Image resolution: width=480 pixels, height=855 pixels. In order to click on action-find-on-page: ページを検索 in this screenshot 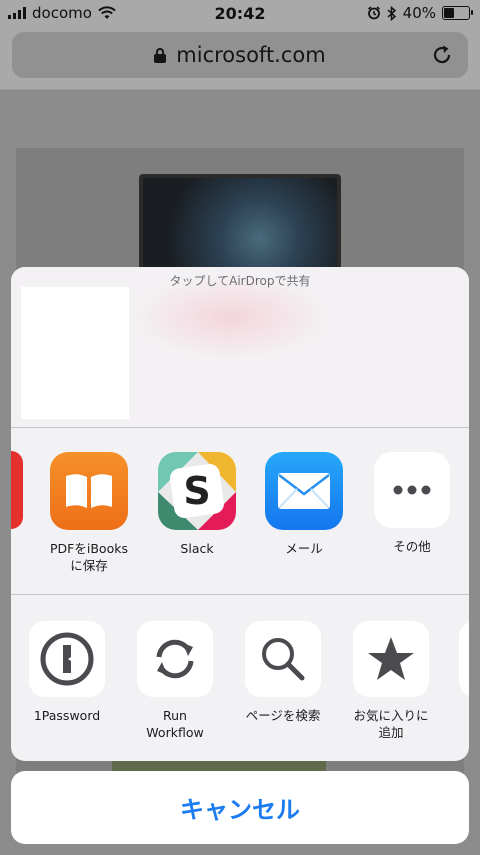, I will do `click(283, 672)`.